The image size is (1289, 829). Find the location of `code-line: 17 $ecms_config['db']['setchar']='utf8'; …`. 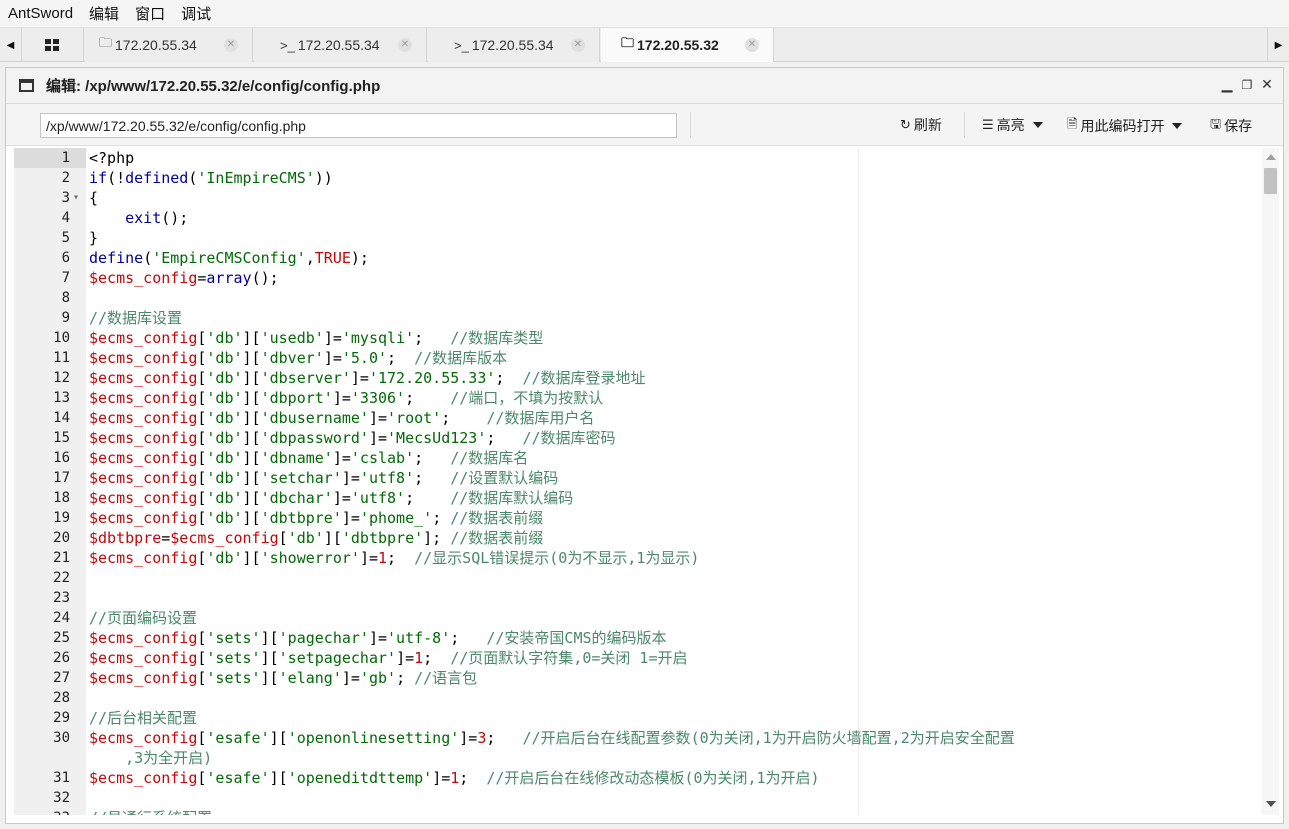

code-line: 17 $ecms_config['db']['setchar']='utf8'; … is located at coordinates (634, 478).